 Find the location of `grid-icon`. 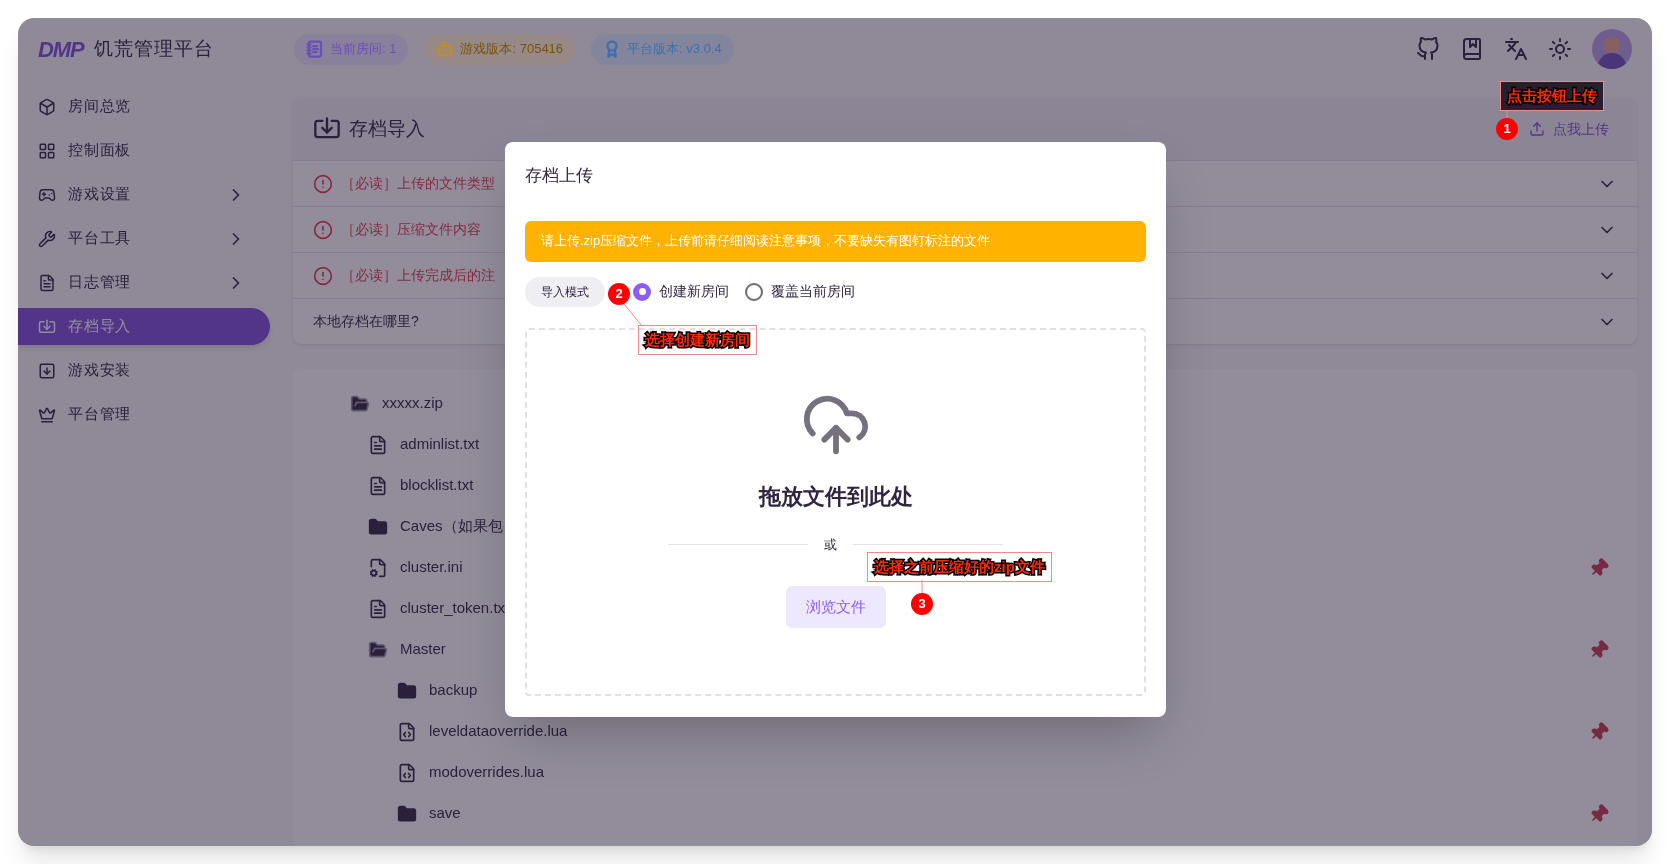

grid-icon is located at coordinates (47, 150).